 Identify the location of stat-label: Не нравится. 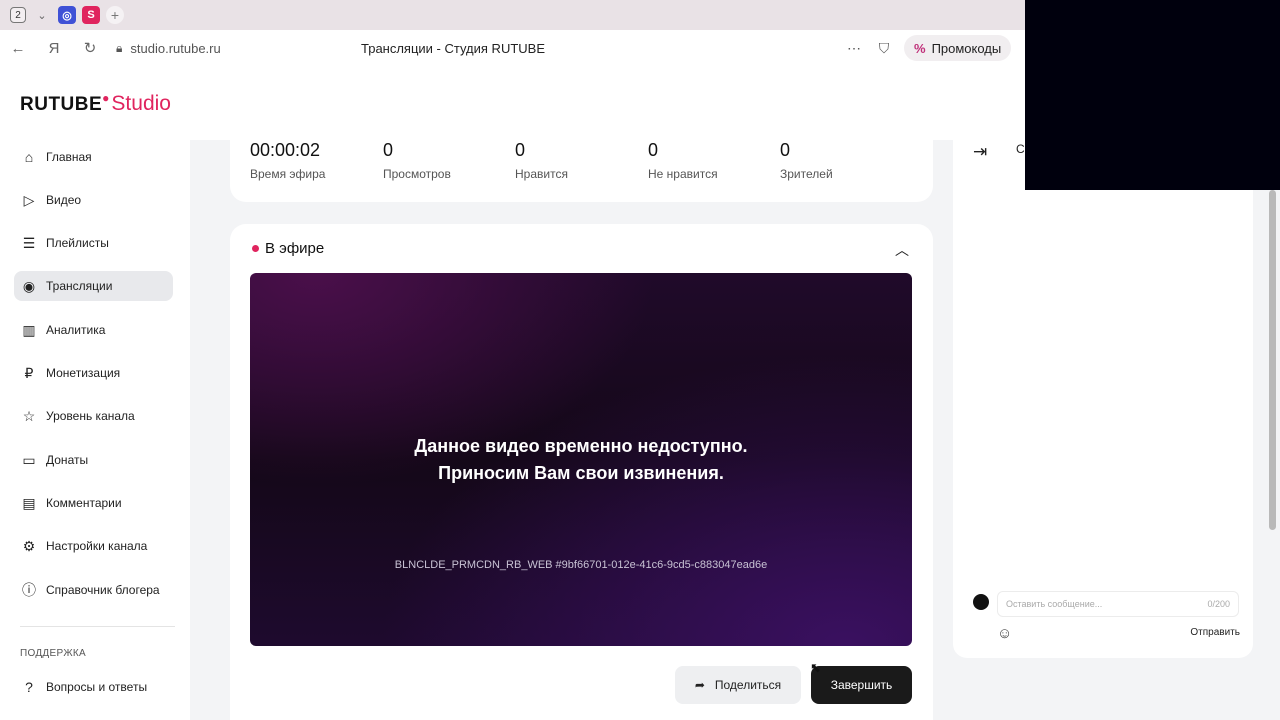
(683, 174).